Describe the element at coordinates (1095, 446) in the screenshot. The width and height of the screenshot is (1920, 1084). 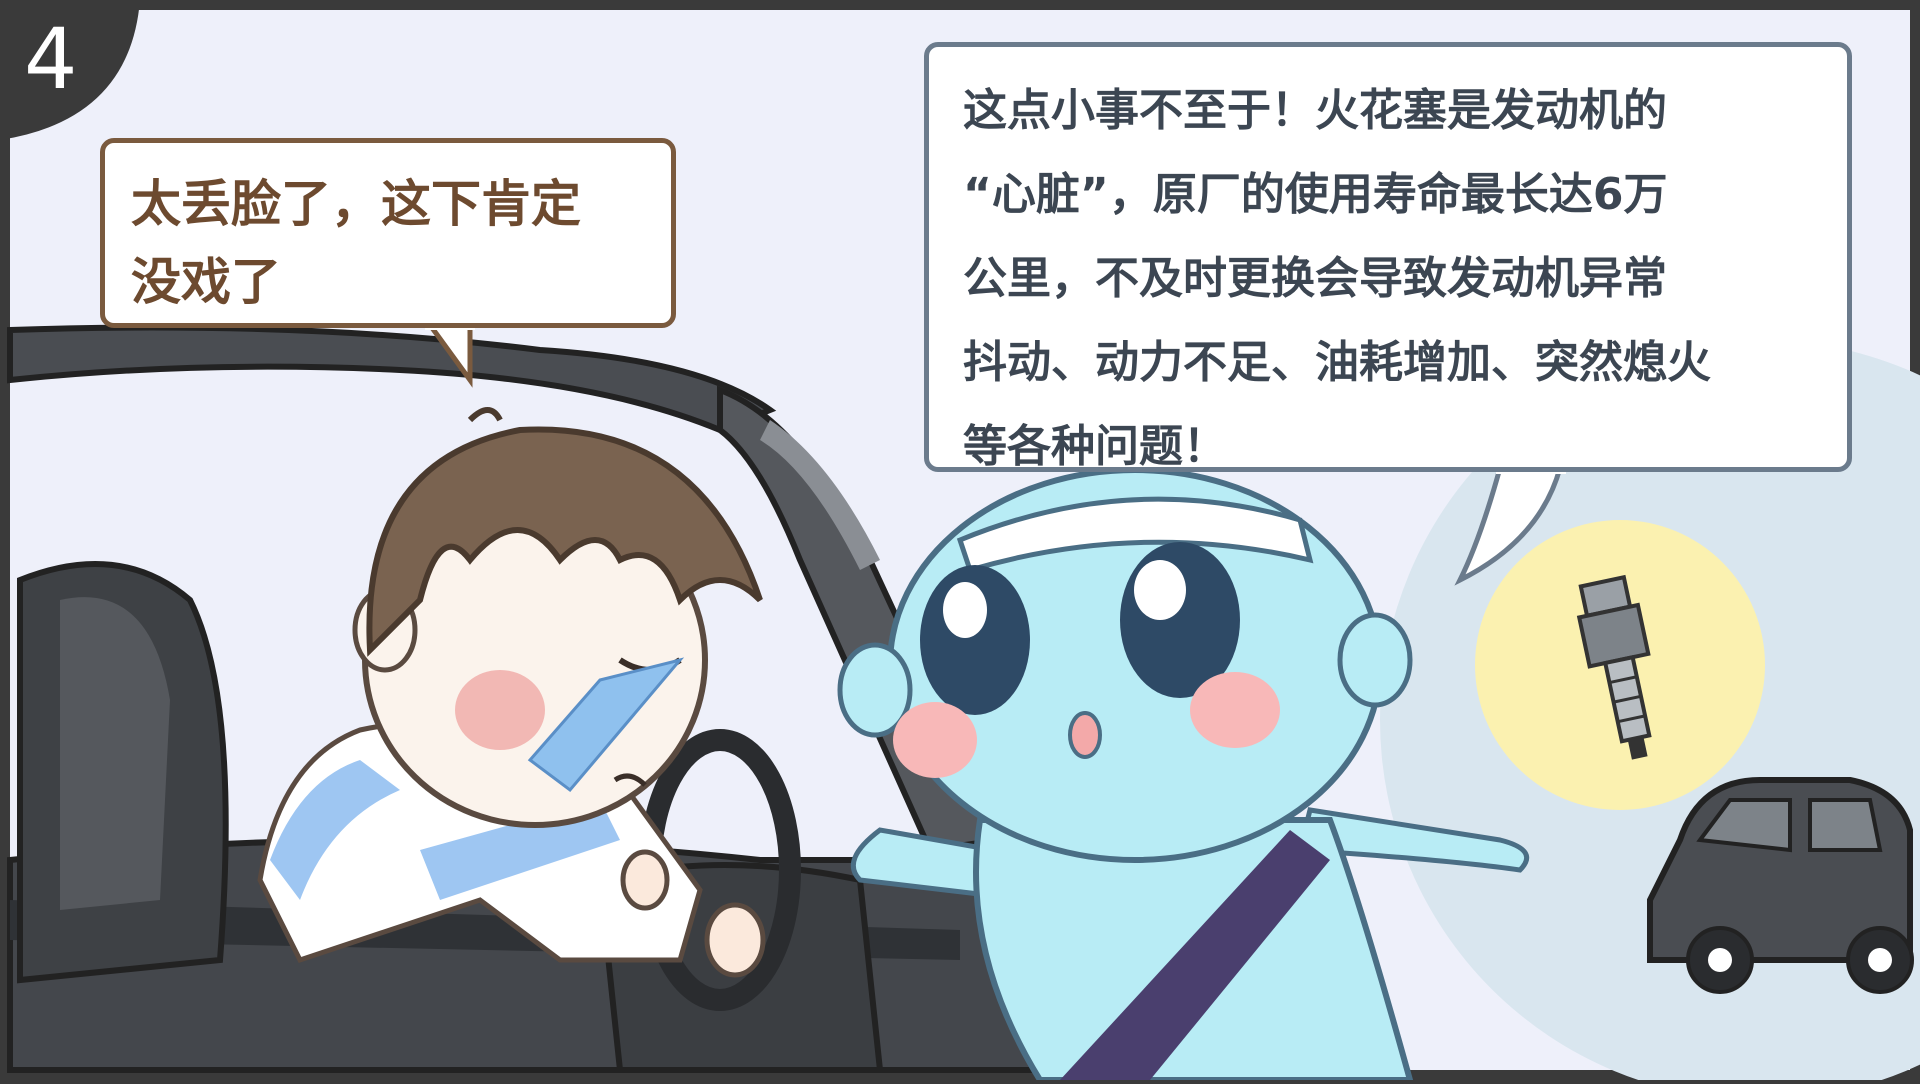
I see `bubble-line: 等各种问题！` at that location.